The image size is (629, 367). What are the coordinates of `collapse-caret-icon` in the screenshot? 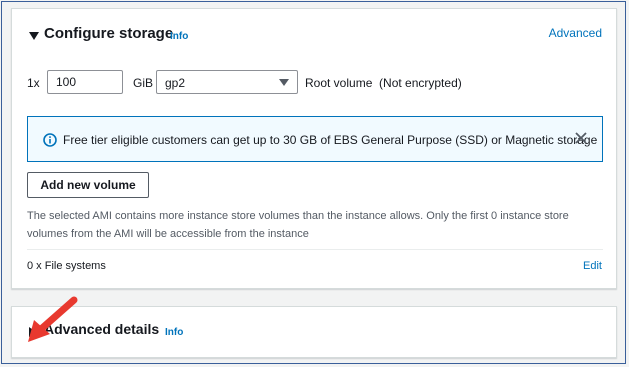 It's located at (34, 36).